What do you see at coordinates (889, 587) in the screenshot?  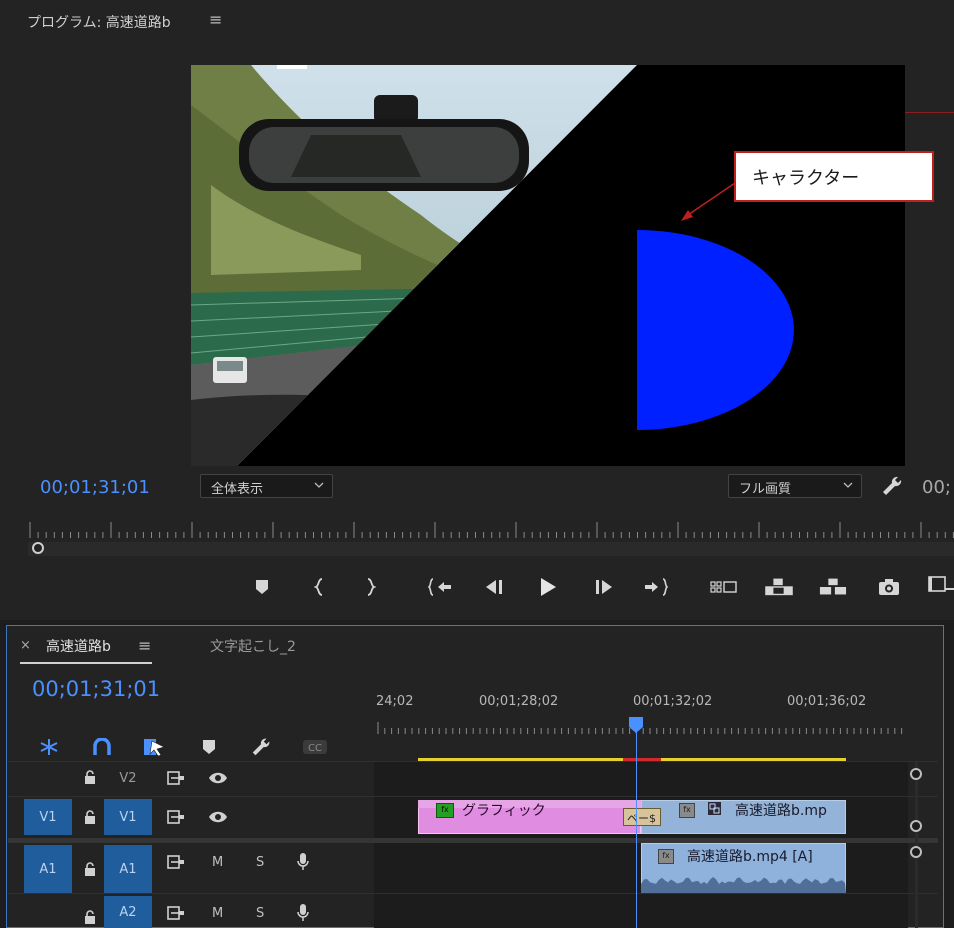 I see `export-frame-icon` at bounding box center [889, 587].